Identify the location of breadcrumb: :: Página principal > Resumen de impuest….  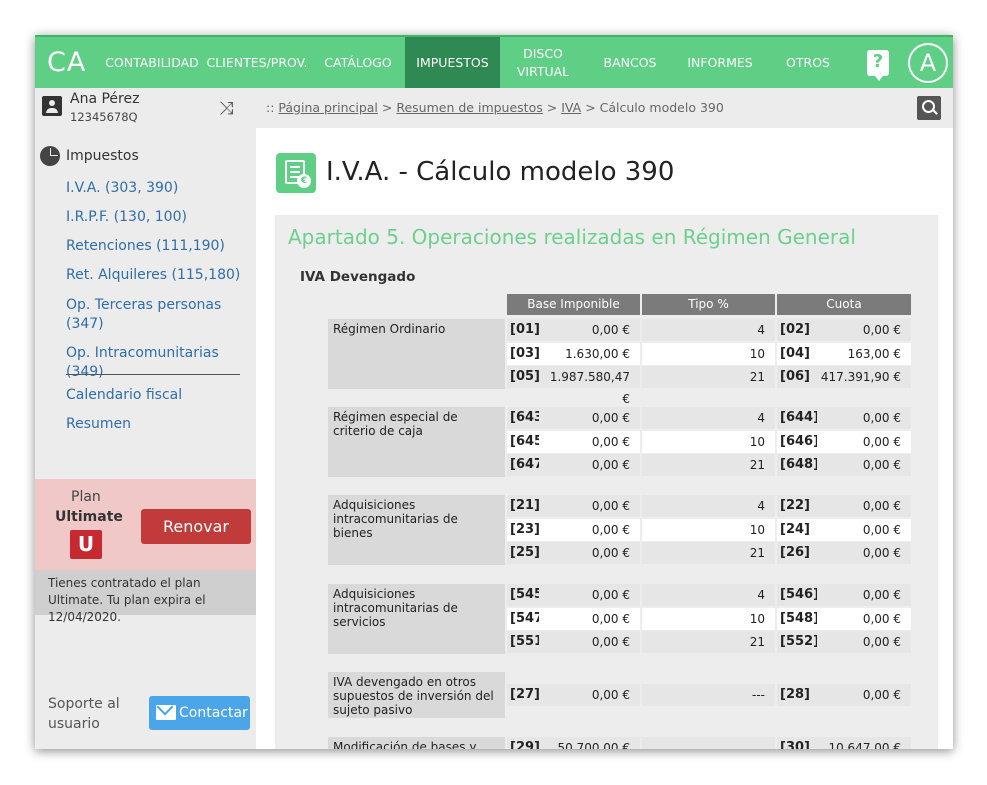
(495, 107).